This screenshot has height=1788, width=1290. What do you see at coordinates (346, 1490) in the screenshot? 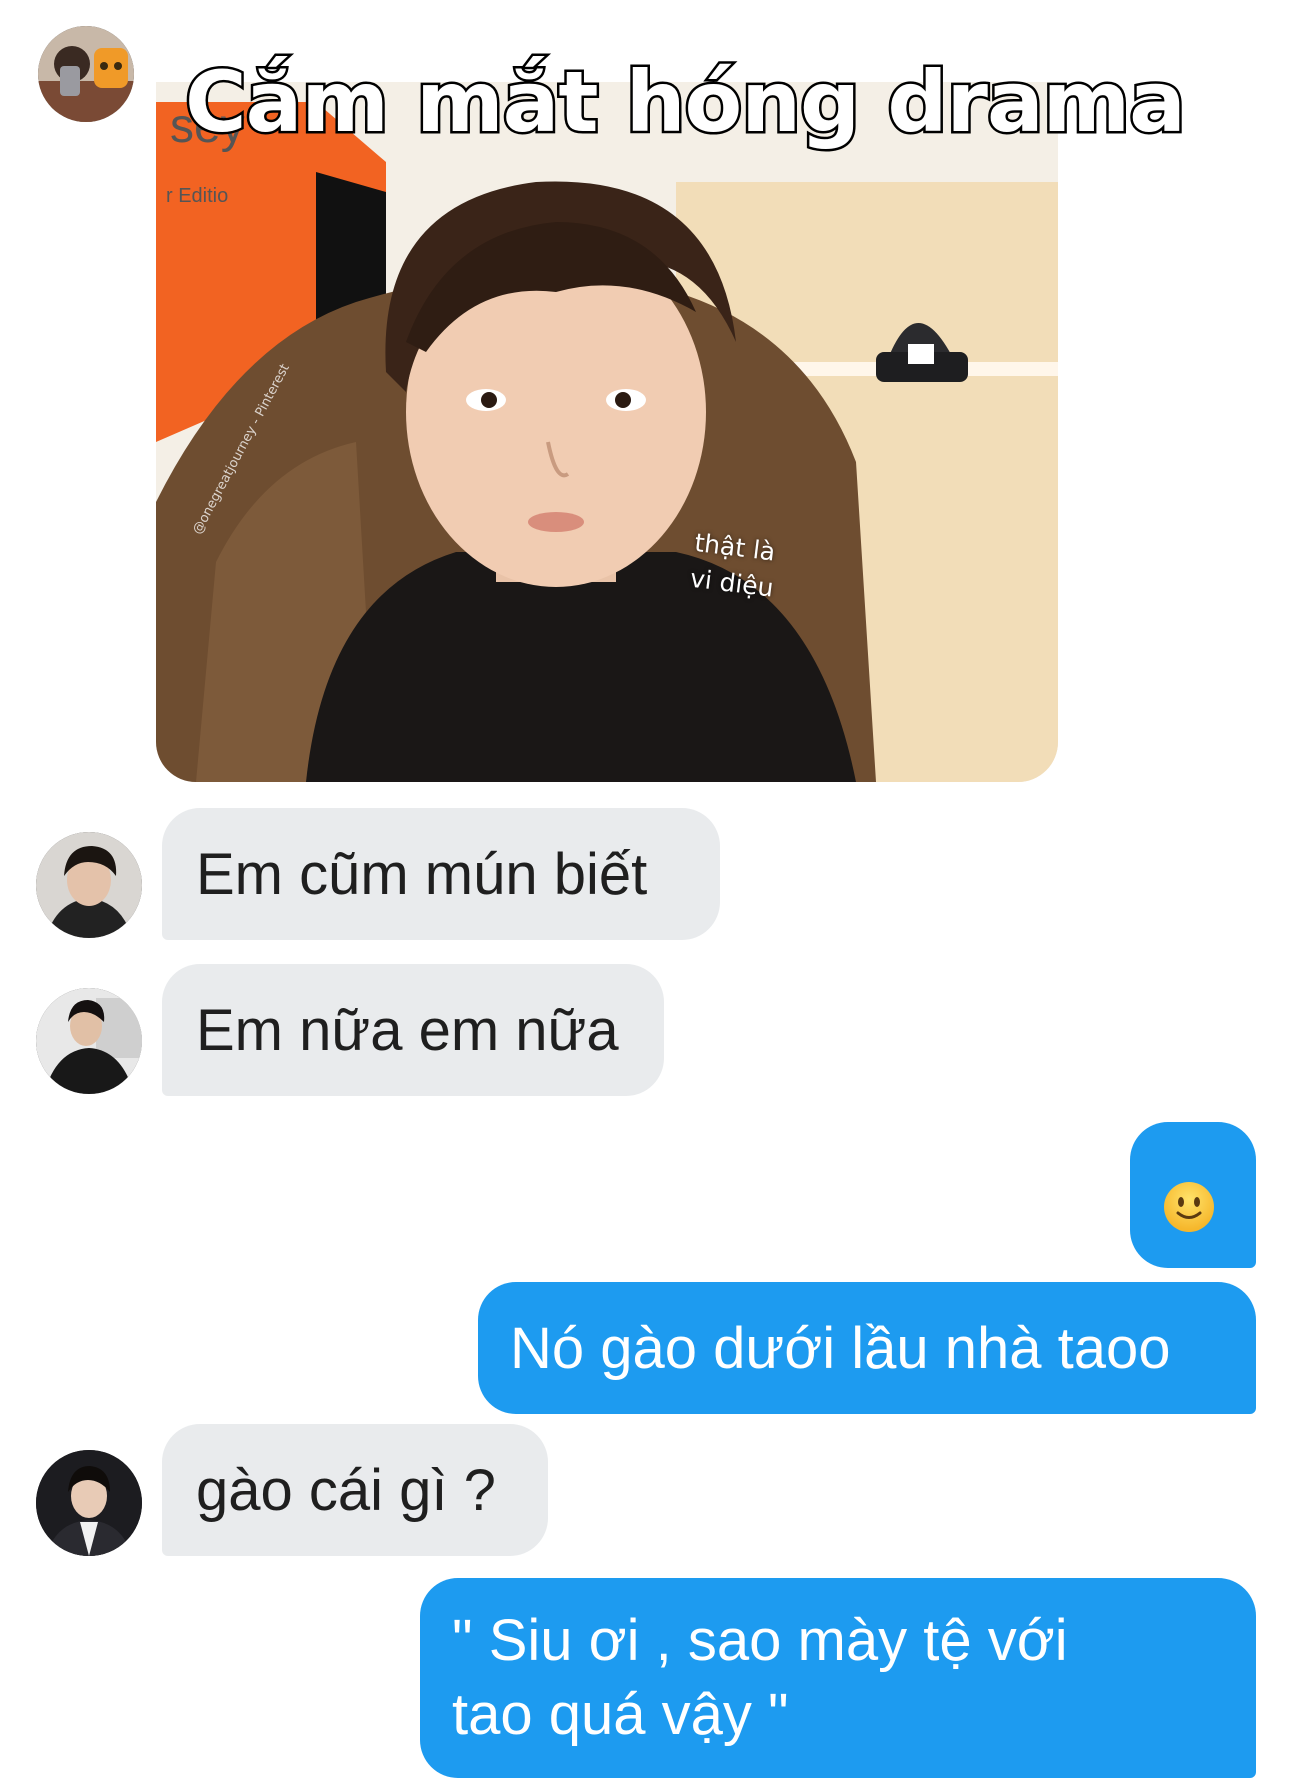
I see `message-text: gào cái gì ?` at bounding box center [346, 1490].